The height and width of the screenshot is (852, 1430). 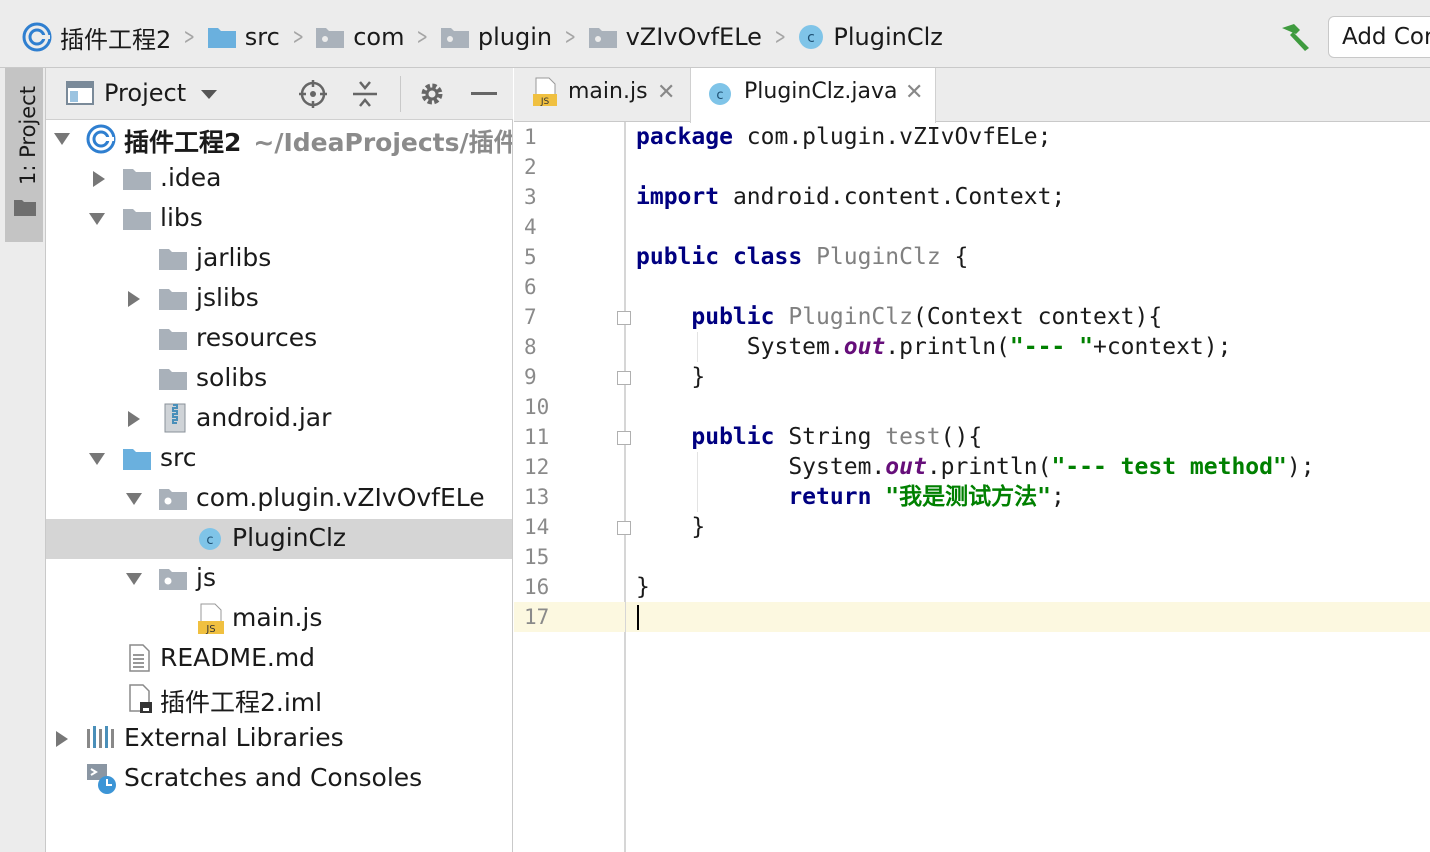 I want to click on line-number: 8, so click(x=530, y=347).